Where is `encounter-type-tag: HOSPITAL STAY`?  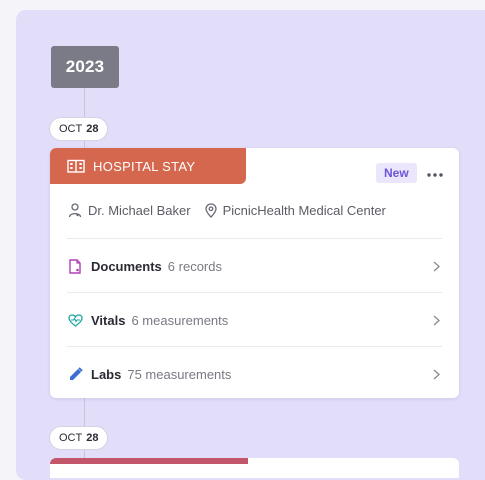 encounter-type-tag: HOSPITAL STAY is located at coordinates (148, 166).